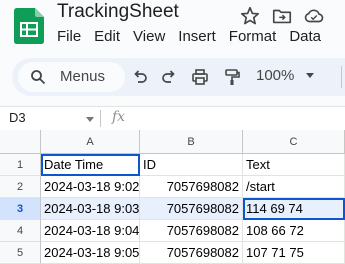 This screenshot has width=345, height=264. Describe the element at coordinates (294, 142) in the screenshot. I see `column-header-c: C` at that location.